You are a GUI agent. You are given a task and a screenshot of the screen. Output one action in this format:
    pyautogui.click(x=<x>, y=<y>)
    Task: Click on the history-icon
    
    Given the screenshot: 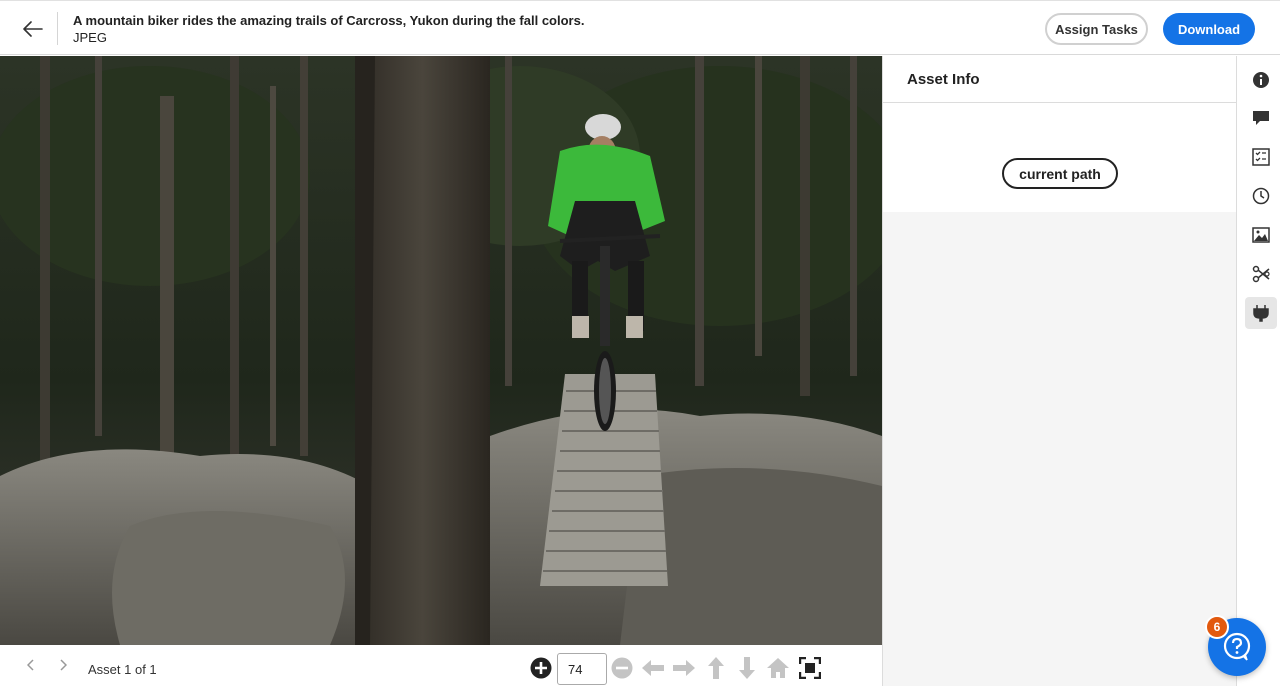 What is the action you would take?
    pyautogui.click(x=1261, y=196)
    